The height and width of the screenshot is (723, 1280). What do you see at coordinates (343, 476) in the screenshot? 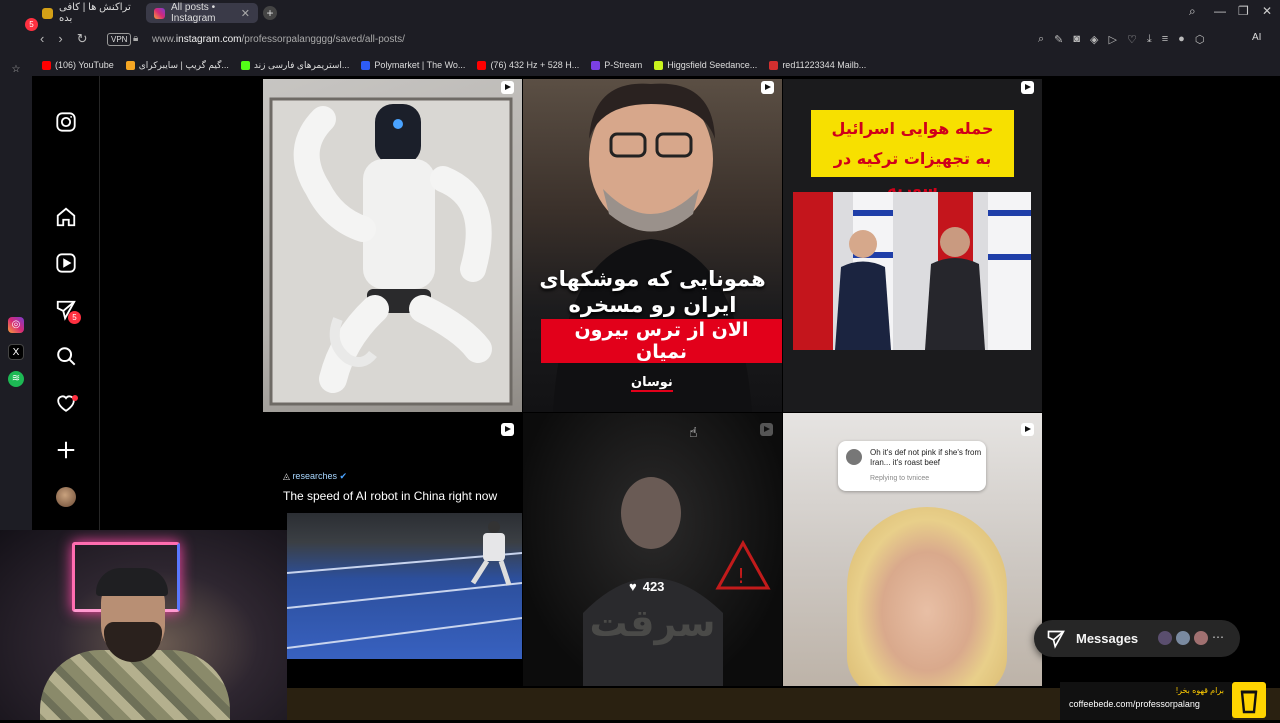
I see `verified-icon: ✔` at bounding box center [343, 476].